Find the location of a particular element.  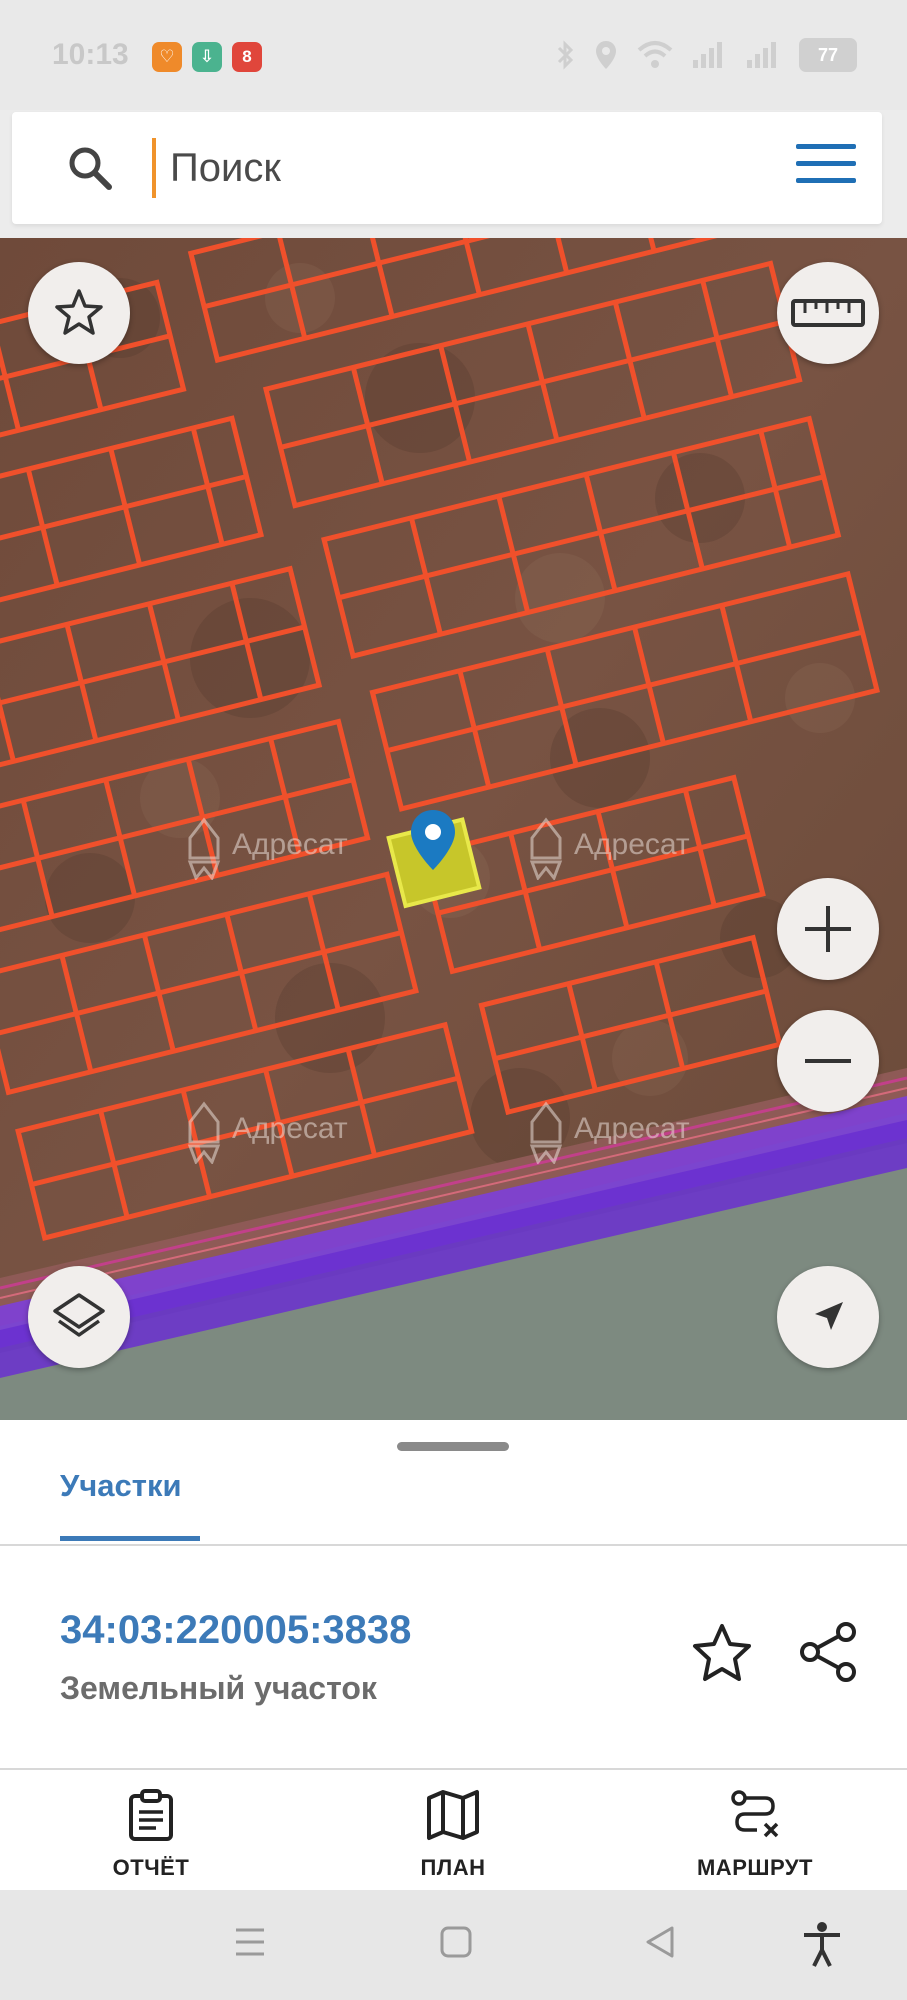

text-cursor is located at coordinates (154, 168).